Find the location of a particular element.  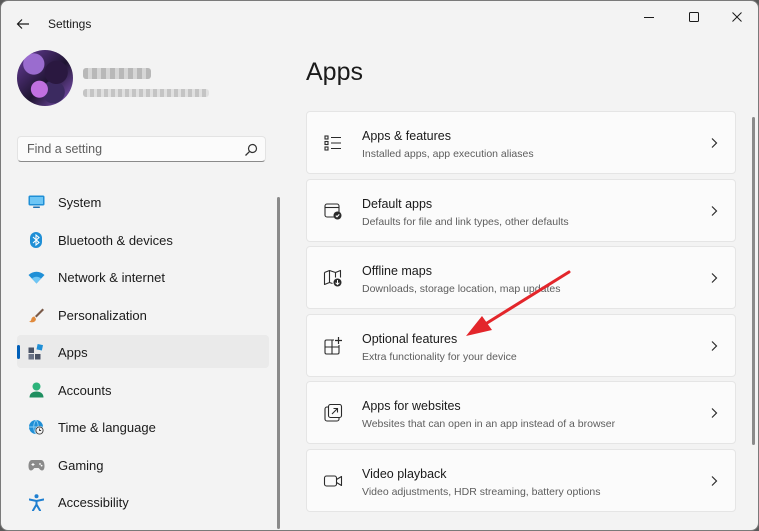

user-email-blurred is located at coordinates (146, 93).